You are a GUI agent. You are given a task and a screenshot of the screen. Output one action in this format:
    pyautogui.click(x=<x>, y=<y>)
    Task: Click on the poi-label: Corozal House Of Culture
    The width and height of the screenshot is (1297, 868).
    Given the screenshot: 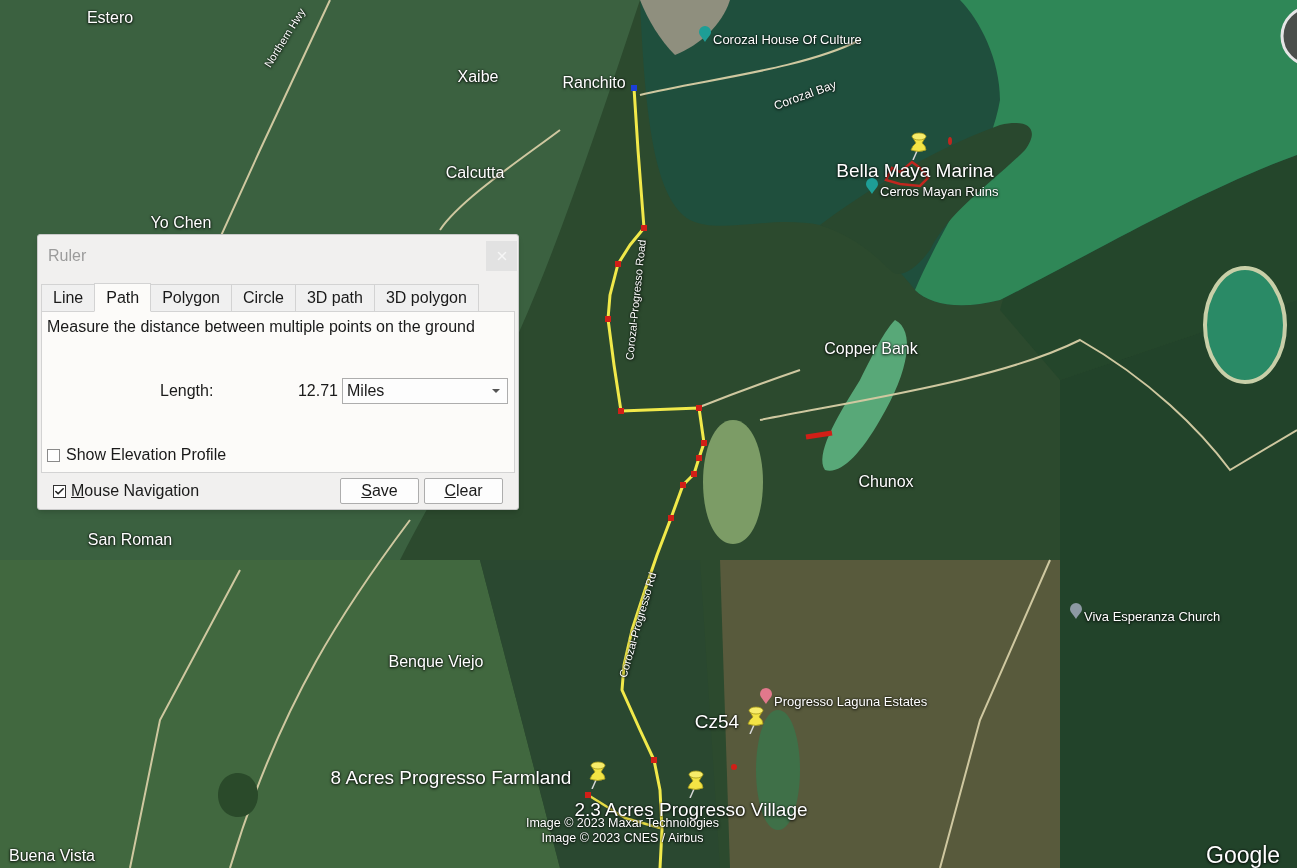 What is the action you would take?
    pyautogui.click(x=787, y=39)
    